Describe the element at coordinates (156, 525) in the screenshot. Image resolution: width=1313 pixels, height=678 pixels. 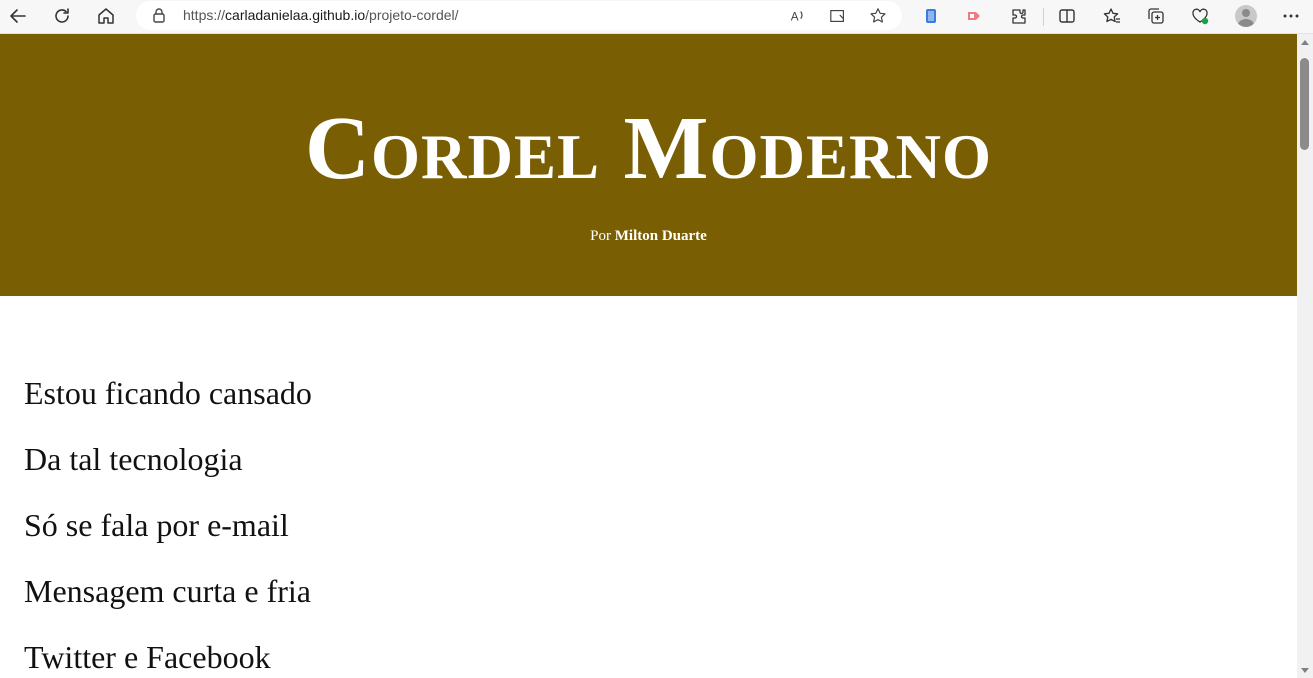
I see `poem-line: Só se fala por e-mail` at that location.